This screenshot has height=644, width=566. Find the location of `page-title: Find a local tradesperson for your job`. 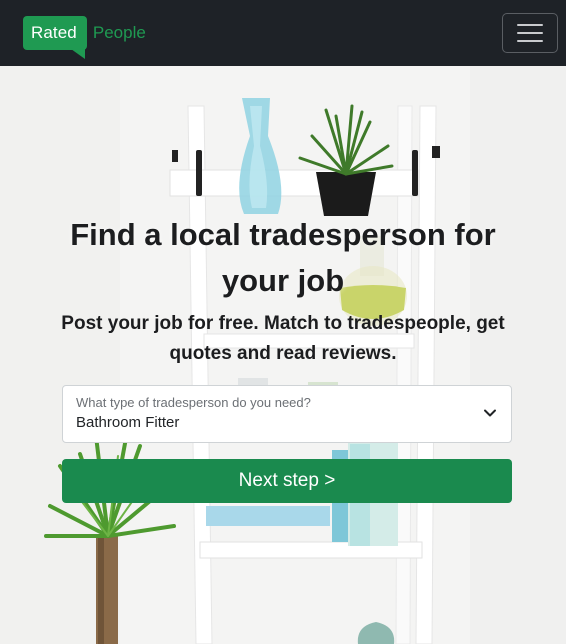

page-title: Find a local tradesperson for your job is located at coordinates (283, 257).